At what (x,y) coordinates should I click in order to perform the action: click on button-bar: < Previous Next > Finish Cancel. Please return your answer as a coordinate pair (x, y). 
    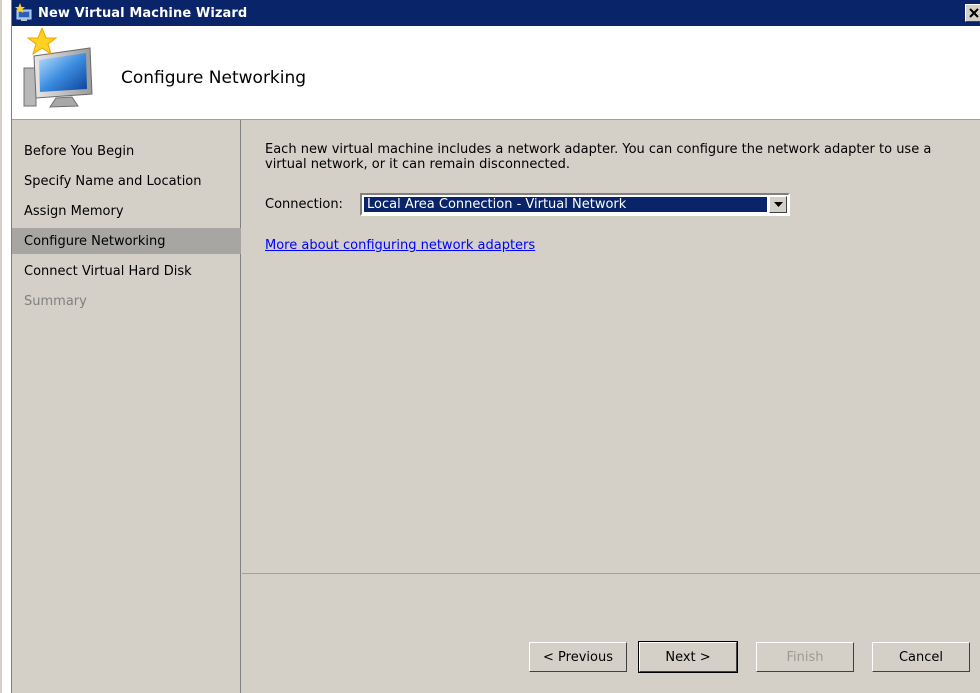
    Looking at the image, I should click on (611, 633).